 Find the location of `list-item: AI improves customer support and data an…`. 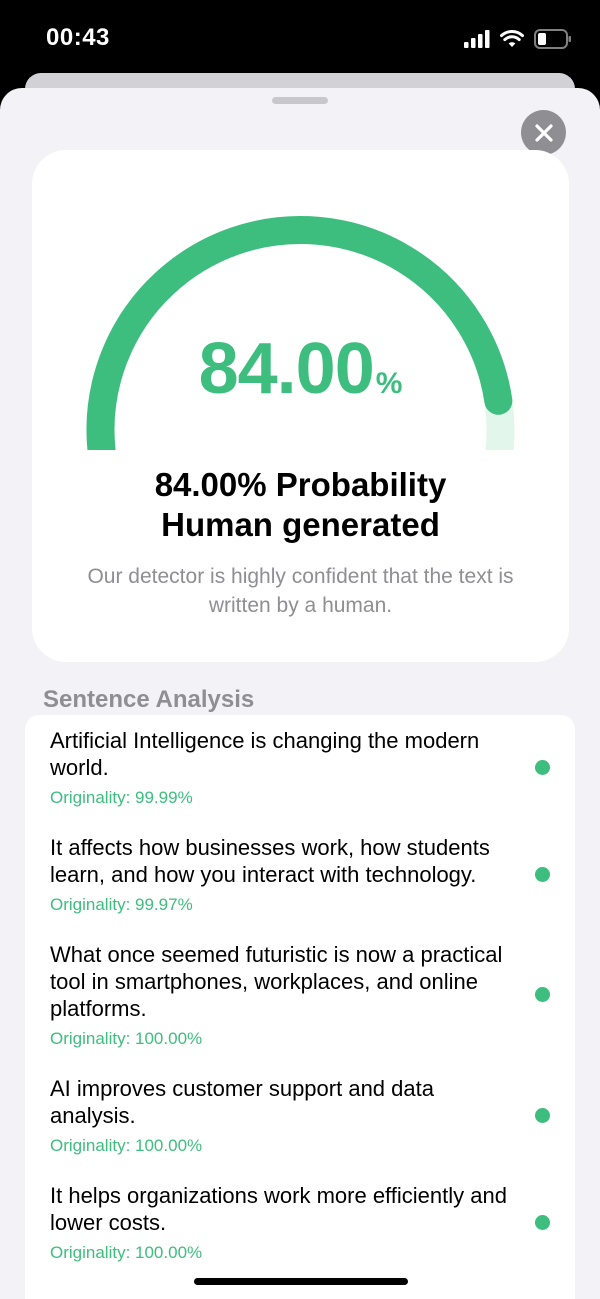

list-item: AI improves customer support and data an… is located at coordinates (300, 1115).